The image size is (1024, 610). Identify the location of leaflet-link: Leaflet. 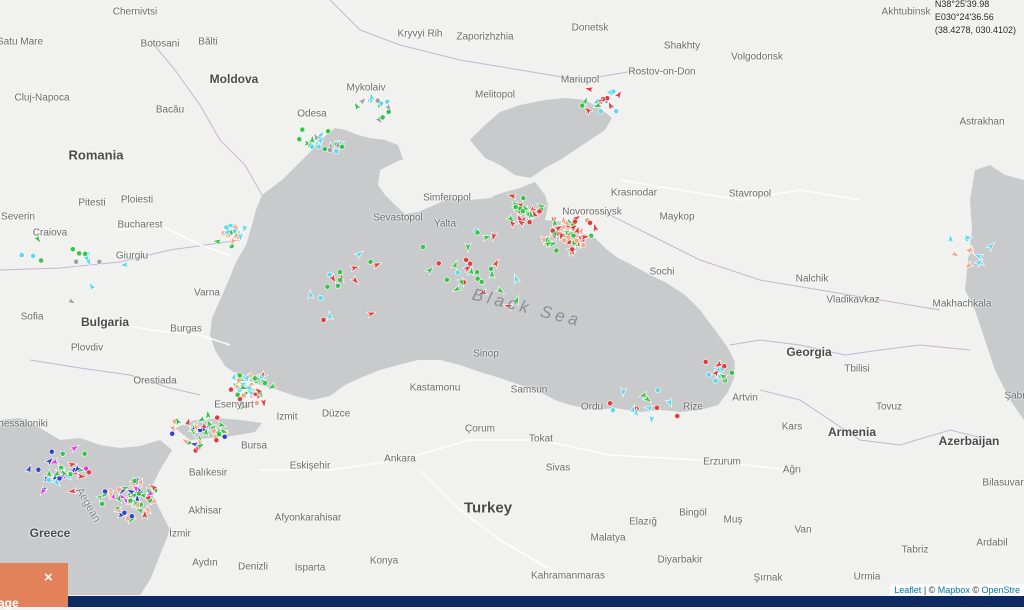
(907, 590).